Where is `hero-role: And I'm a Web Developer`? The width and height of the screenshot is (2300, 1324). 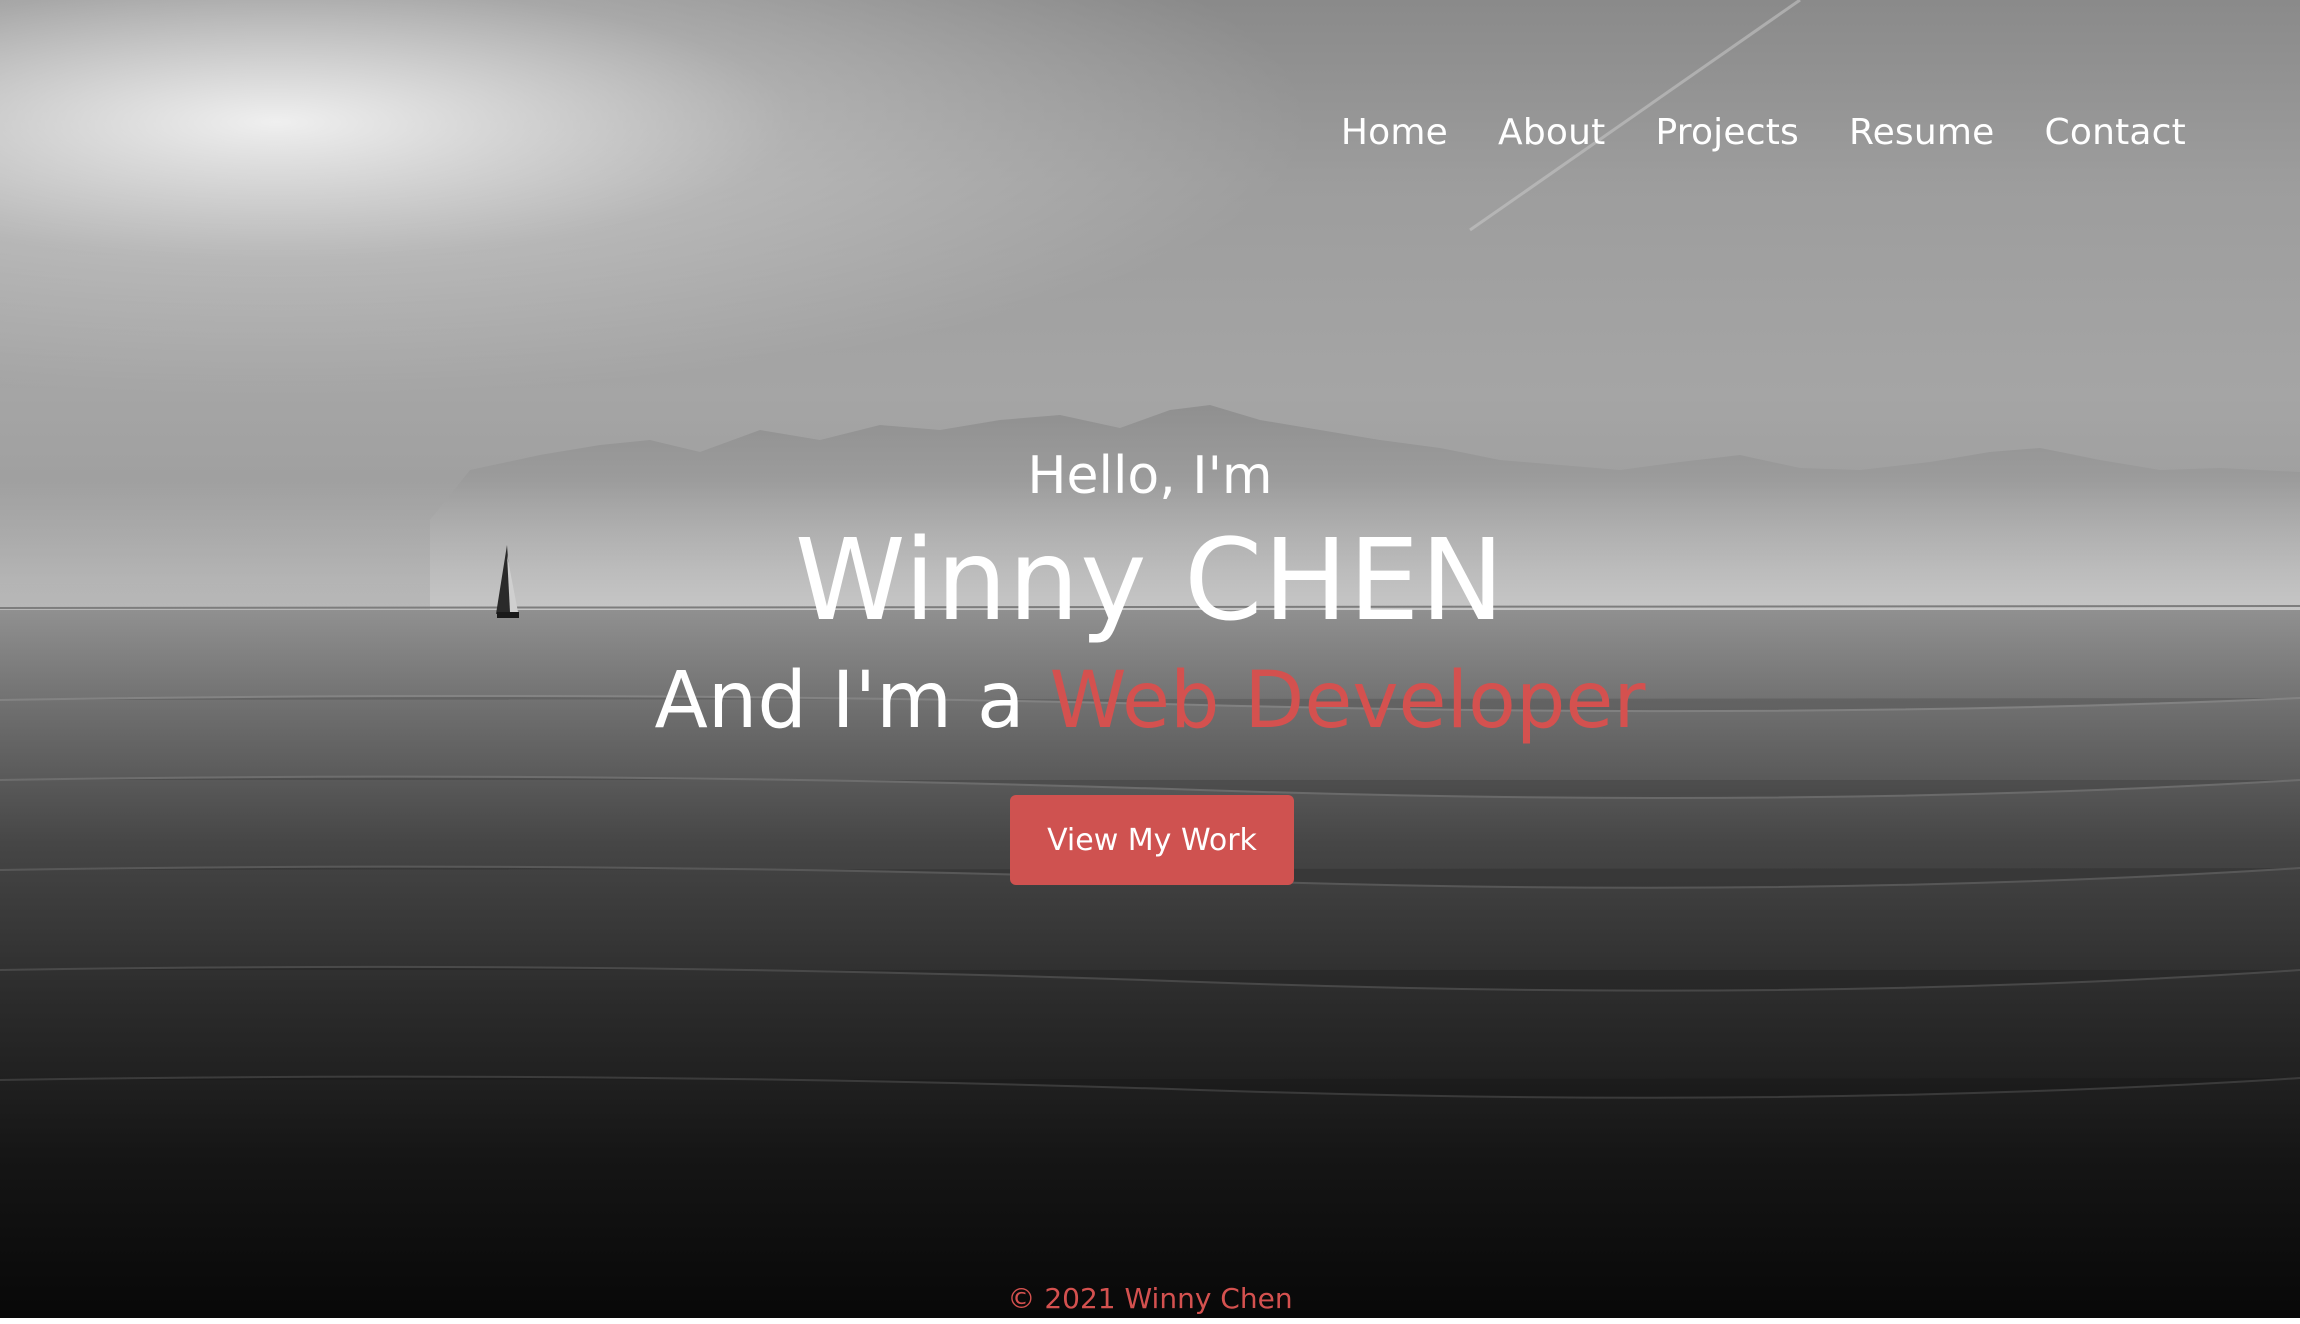
hero-role: And I'm a Web Developer is located at coordinates (1150, 701).